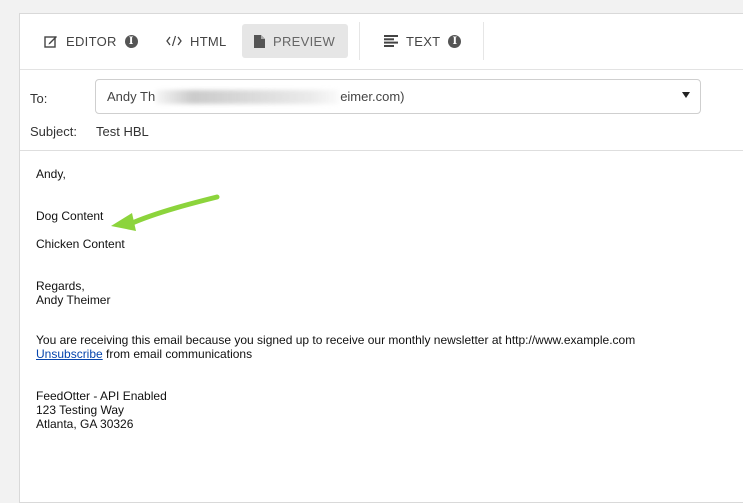  I want to click on text-align-icon, so click(391, 41).